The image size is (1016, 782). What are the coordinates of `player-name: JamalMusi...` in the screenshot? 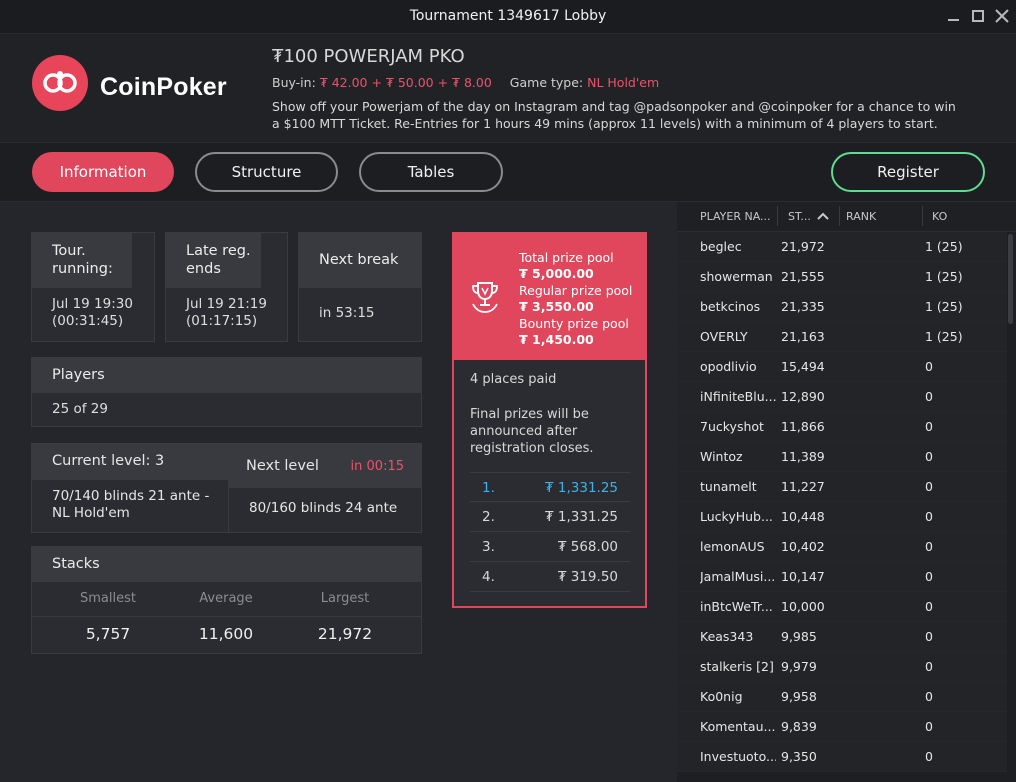 It's located at (738, 576).